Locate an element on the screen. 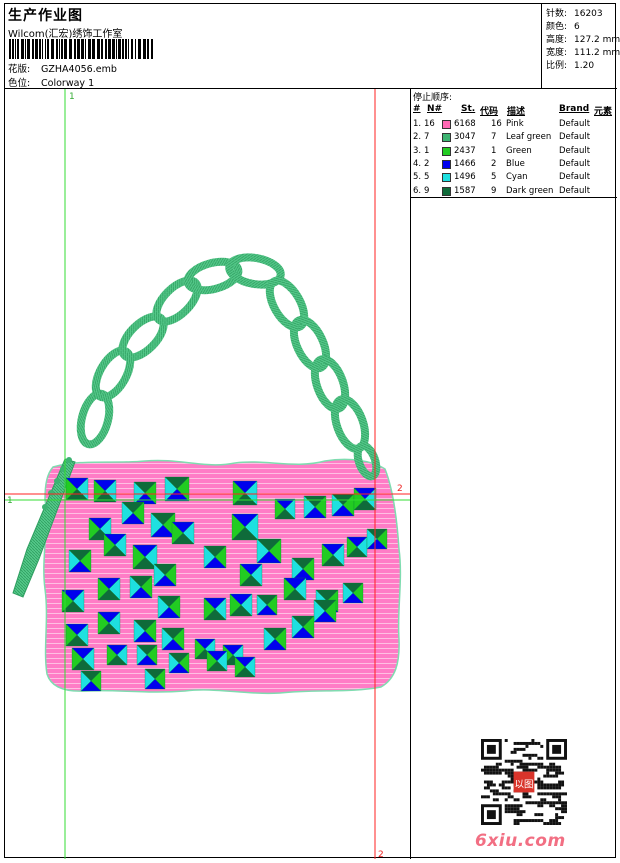 This screenshot has width=620, height=863. row-stitches: 6168 is located at coordinates (465, 124).